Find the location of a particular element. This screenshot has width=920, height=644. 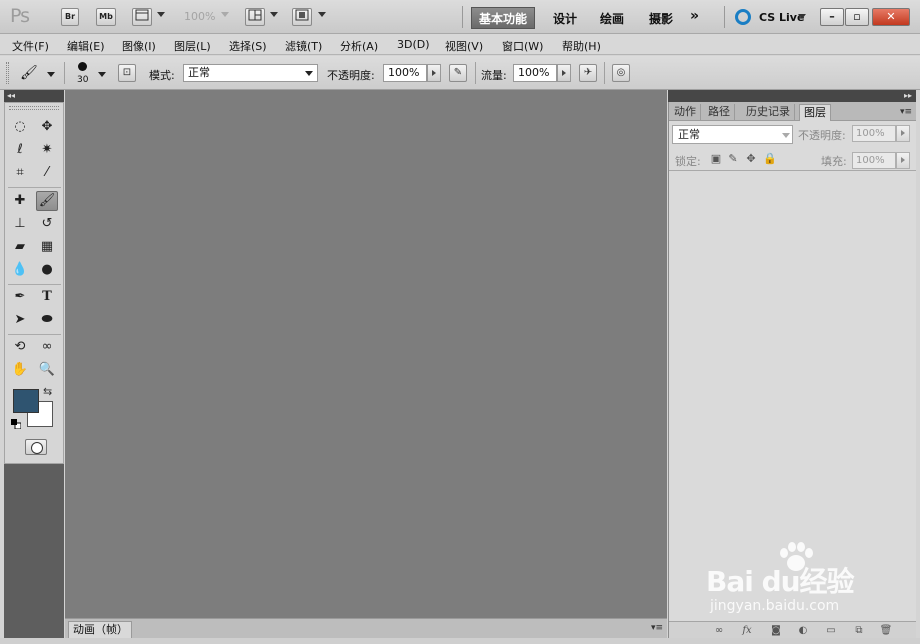

tab-history: 历史记录 is located at coordinates (768, 112).